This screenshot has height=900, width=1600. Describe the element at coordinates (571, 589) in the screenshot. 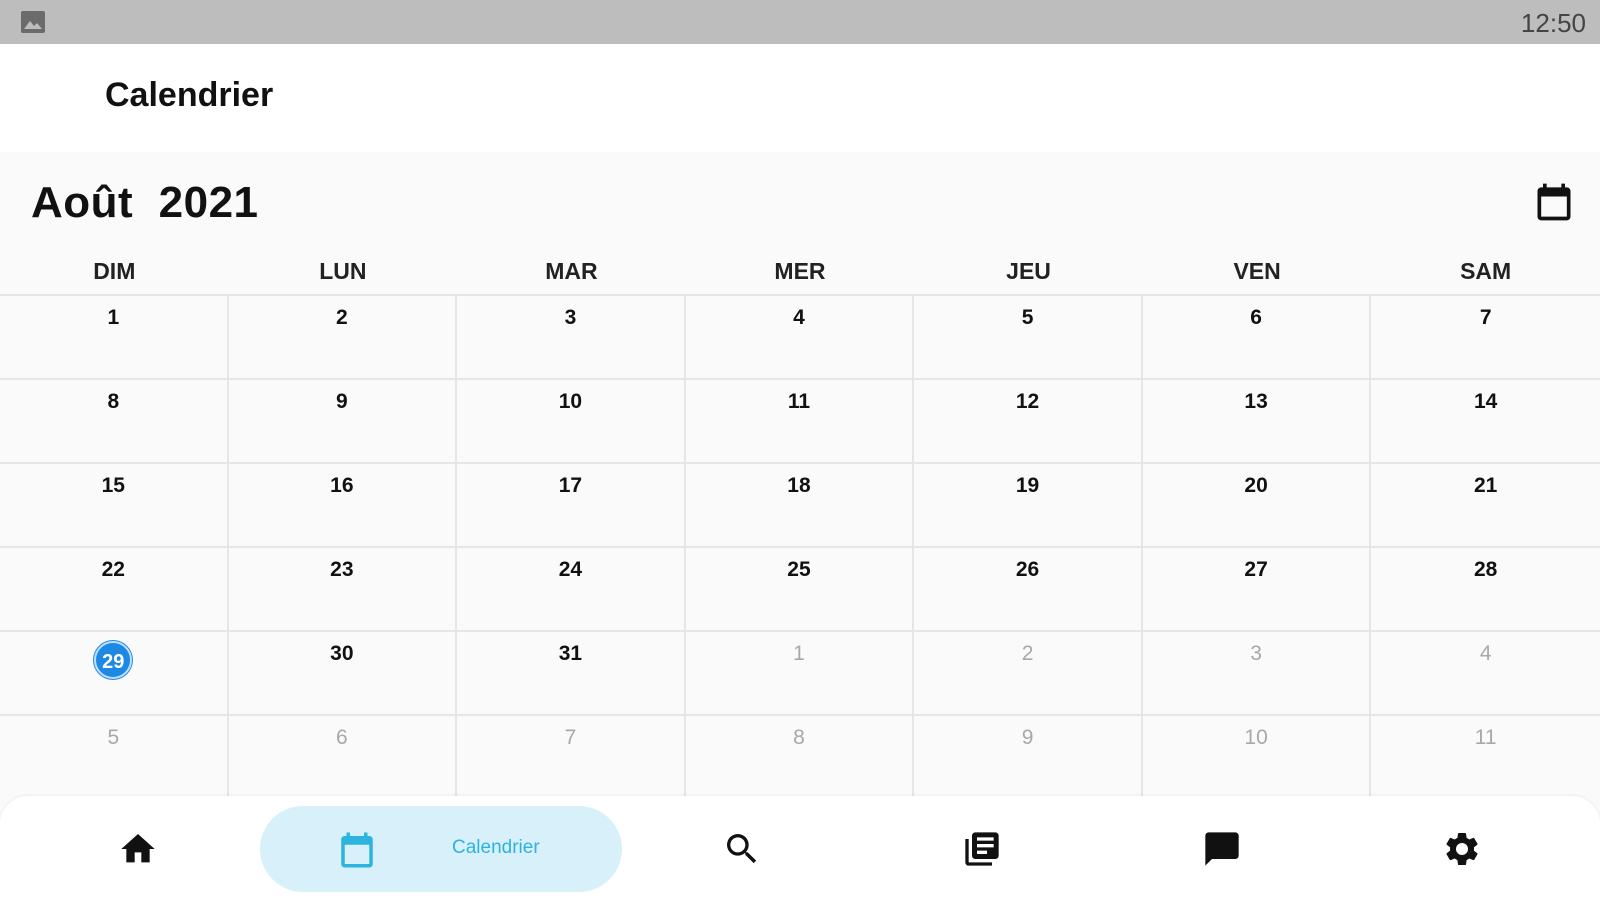

I see `day-cell: 24` at that location.